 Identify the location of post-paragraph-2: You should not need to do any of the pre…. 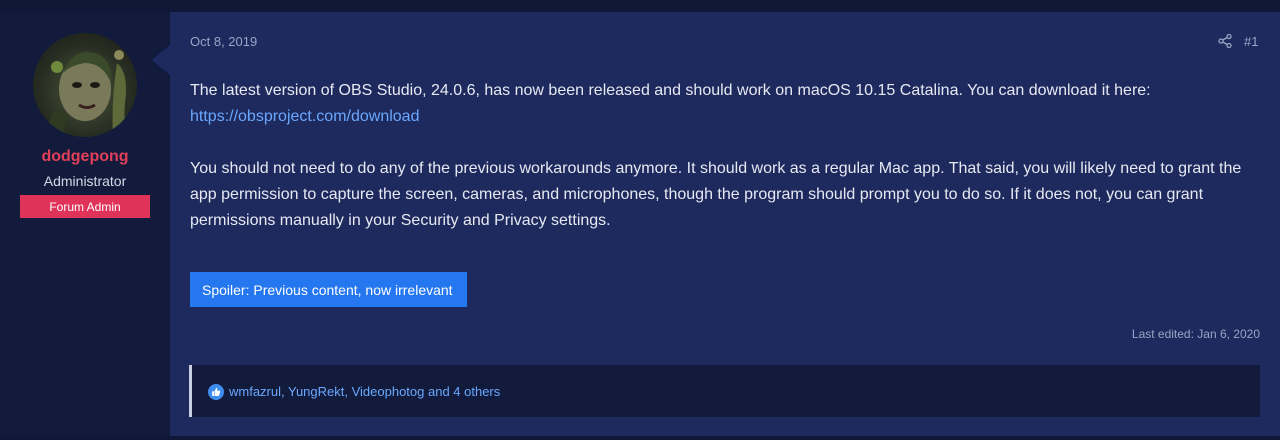
(716, 194).